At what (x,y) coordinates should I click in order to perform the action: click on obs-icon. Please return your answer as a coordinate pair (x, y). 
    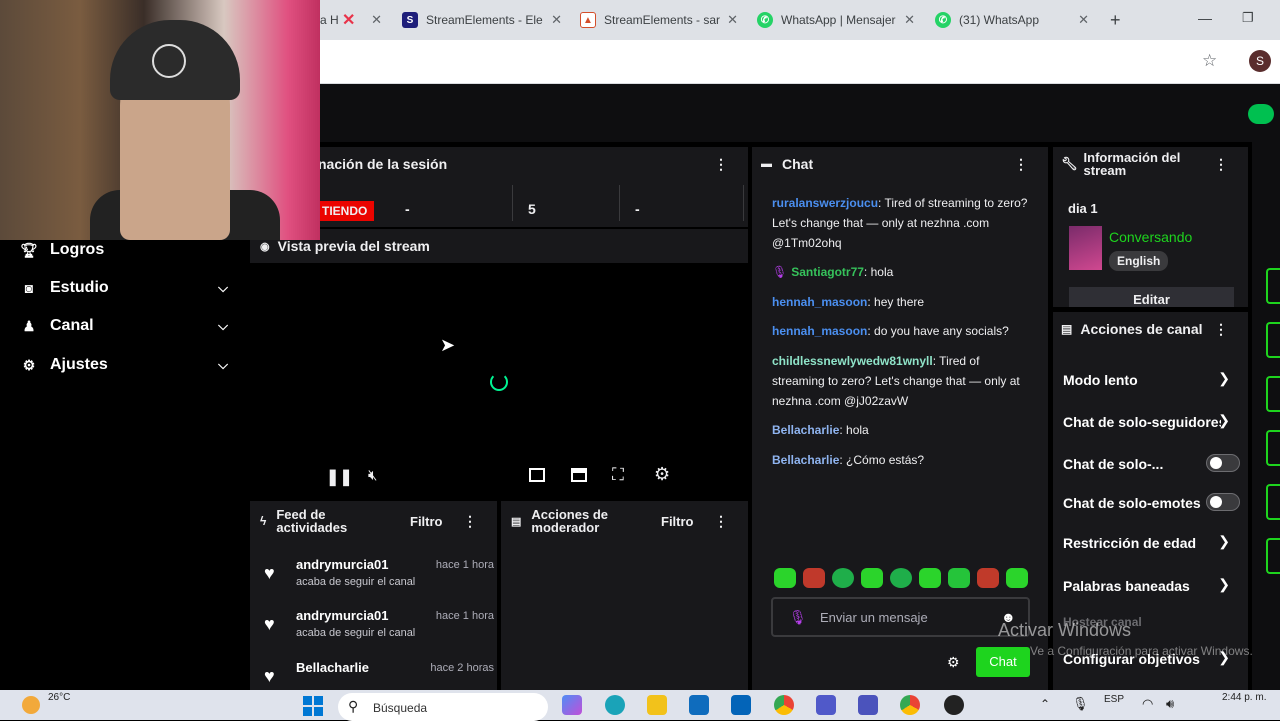
    Looking at the image, I should click on (954, 705).